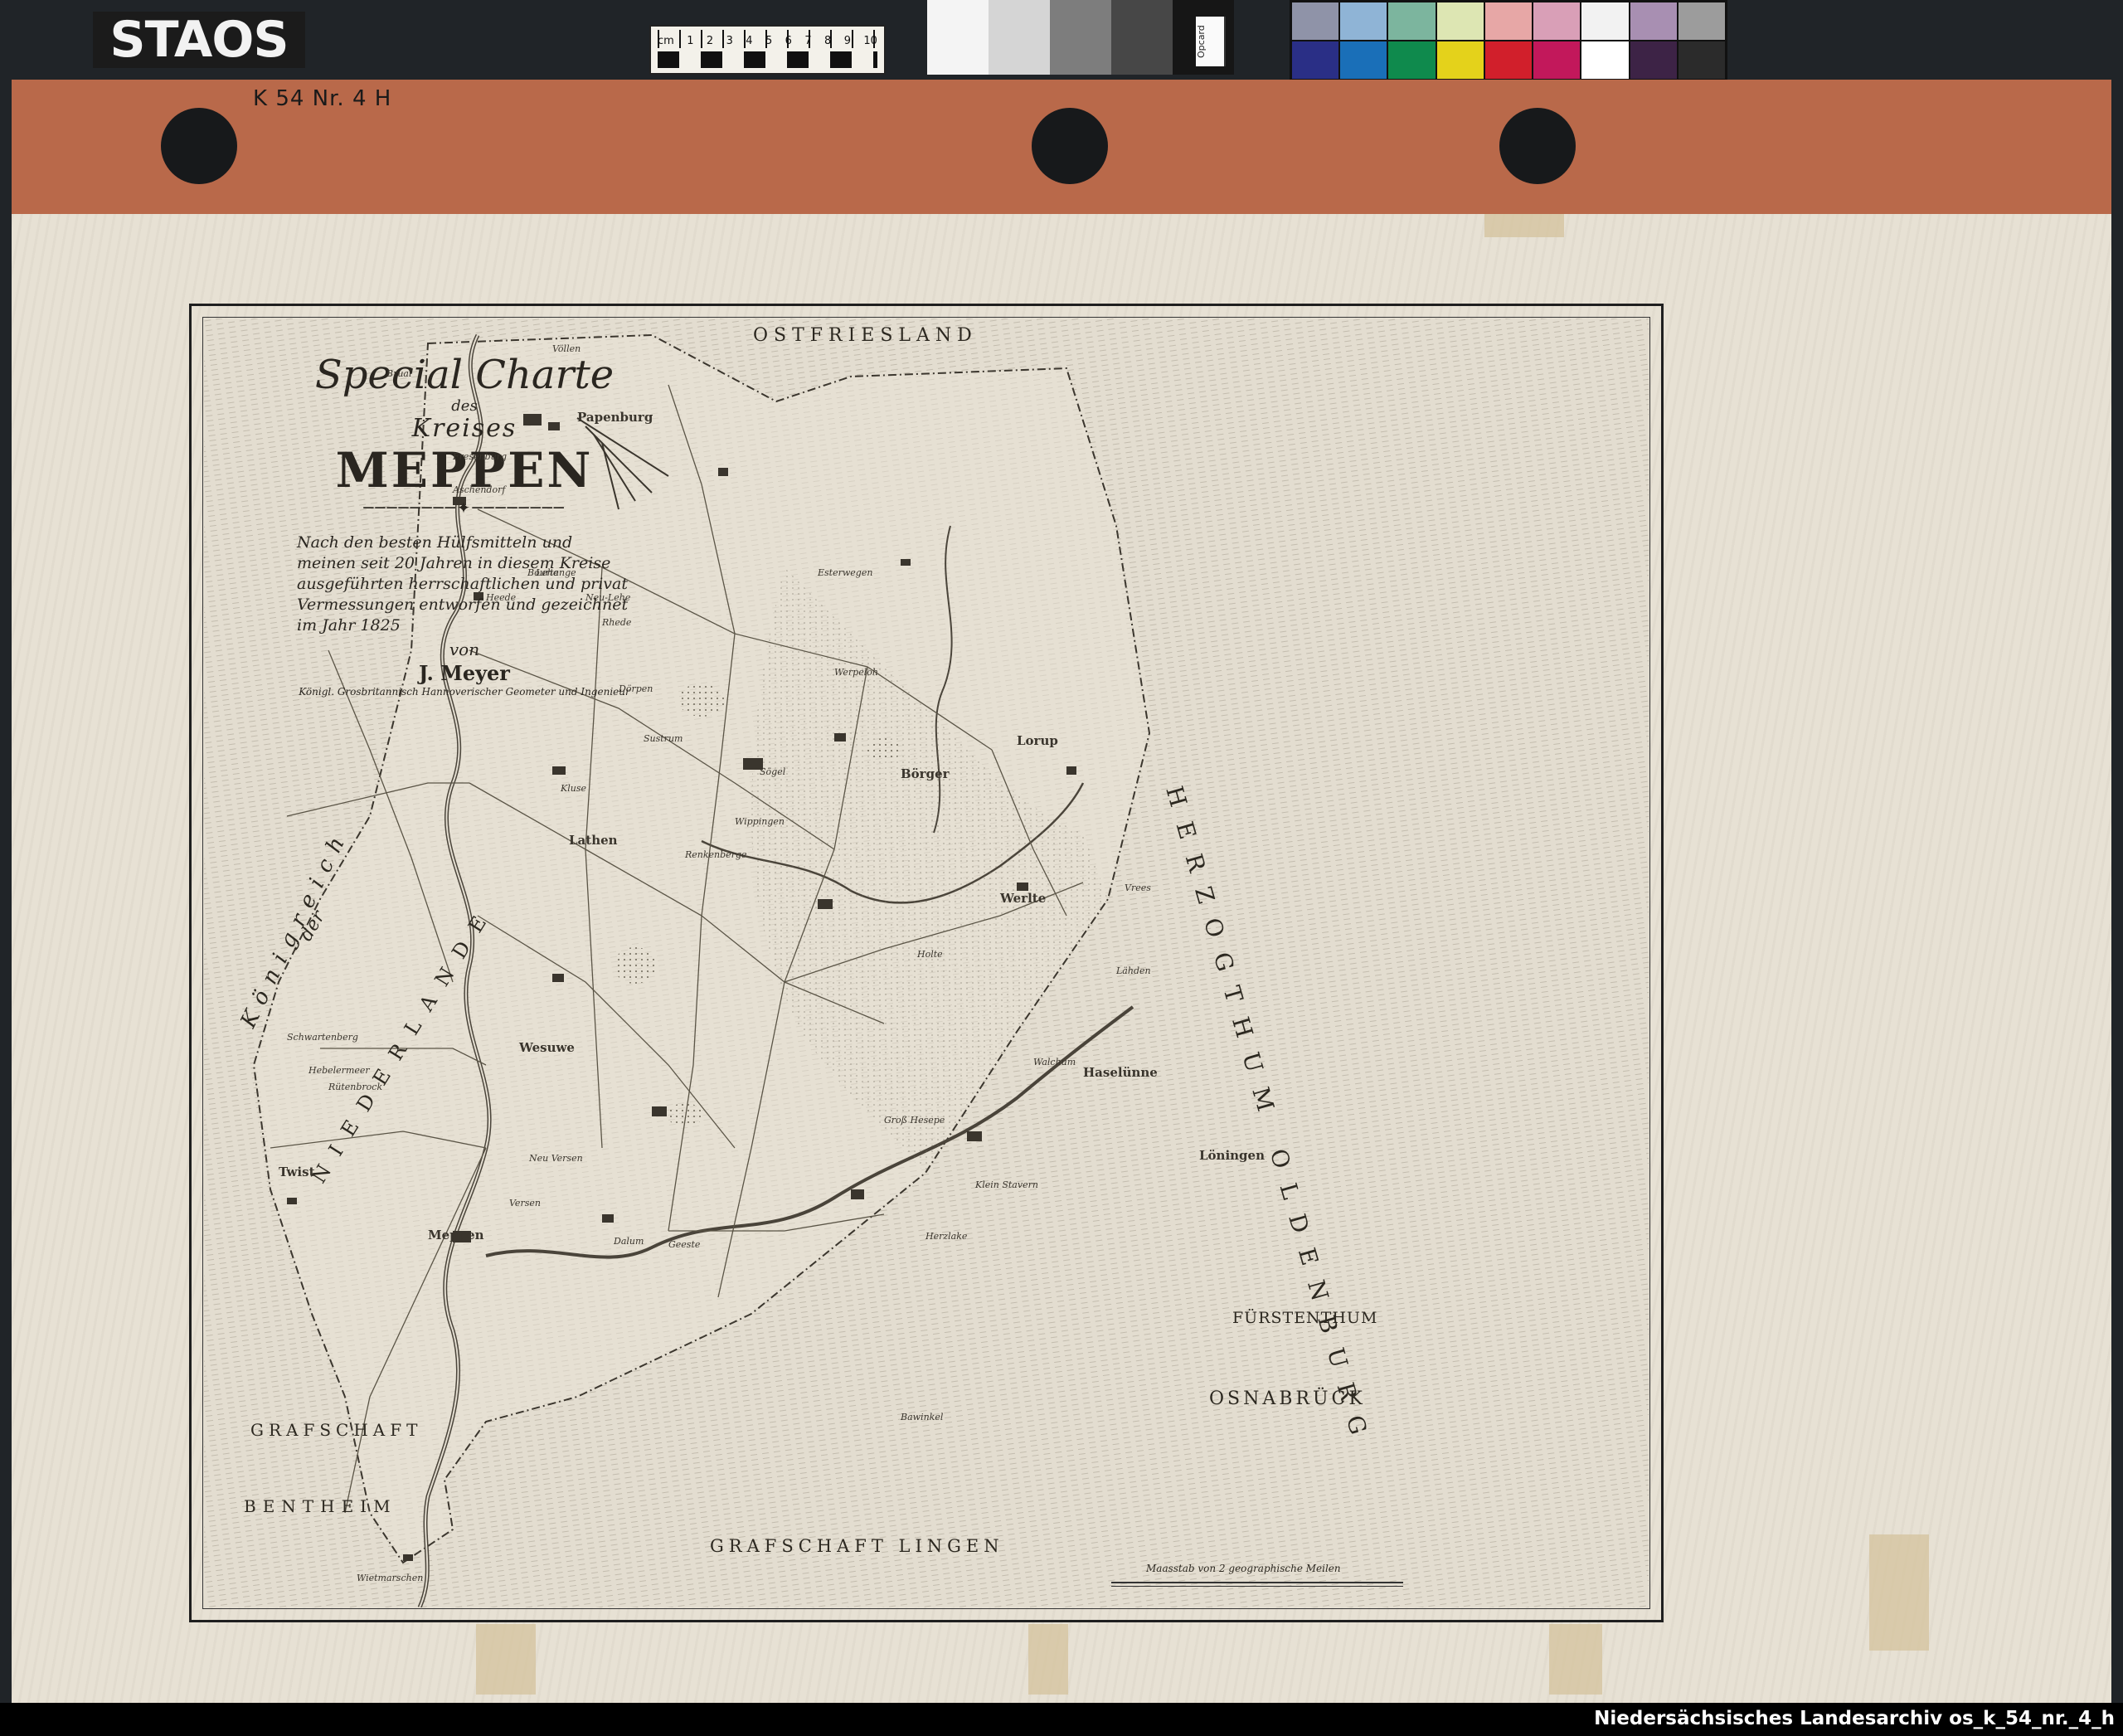  What do you see at coordinates (556, 1158) in the screenshot?
I see `place-label: Neu Versen` at bounding box center [556, 1158].